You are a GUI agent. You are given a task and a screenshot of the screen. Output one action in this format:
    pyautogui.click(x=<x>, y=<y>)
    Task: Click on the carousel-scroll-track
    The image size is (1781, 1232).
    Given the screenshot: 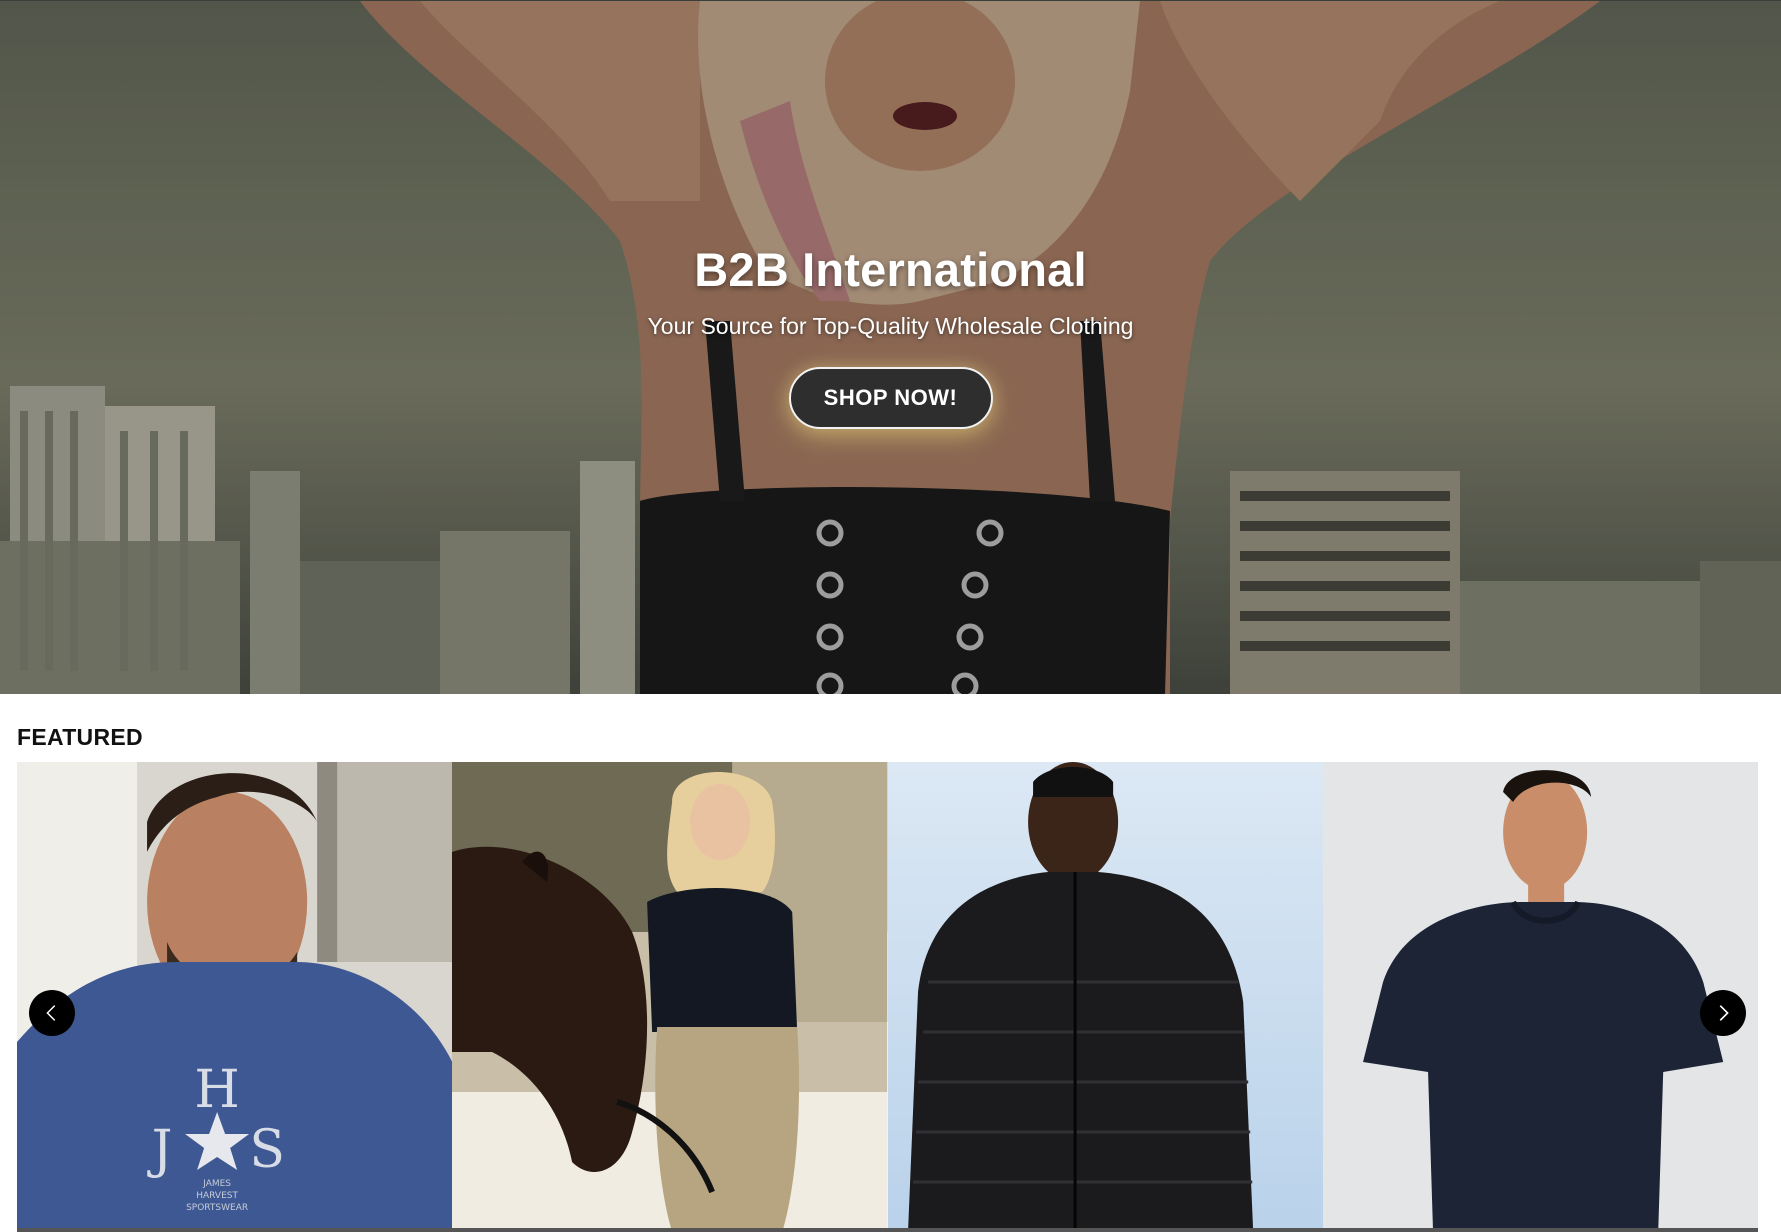 What is the action you would take?
    pyautogui.click(x=887, y=1230)
    